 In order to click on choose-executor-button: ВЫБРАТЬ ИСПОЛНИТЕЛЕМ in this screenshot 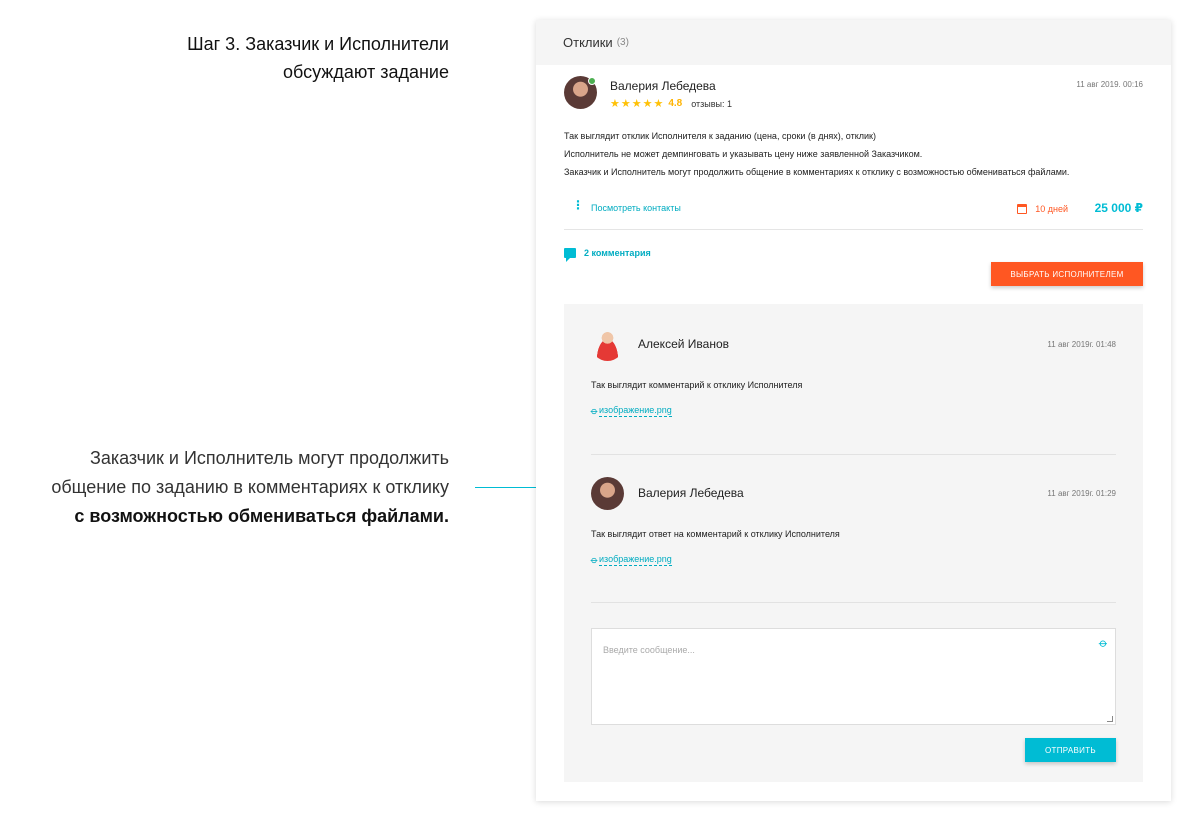, I will do `click(1067, 274)`.